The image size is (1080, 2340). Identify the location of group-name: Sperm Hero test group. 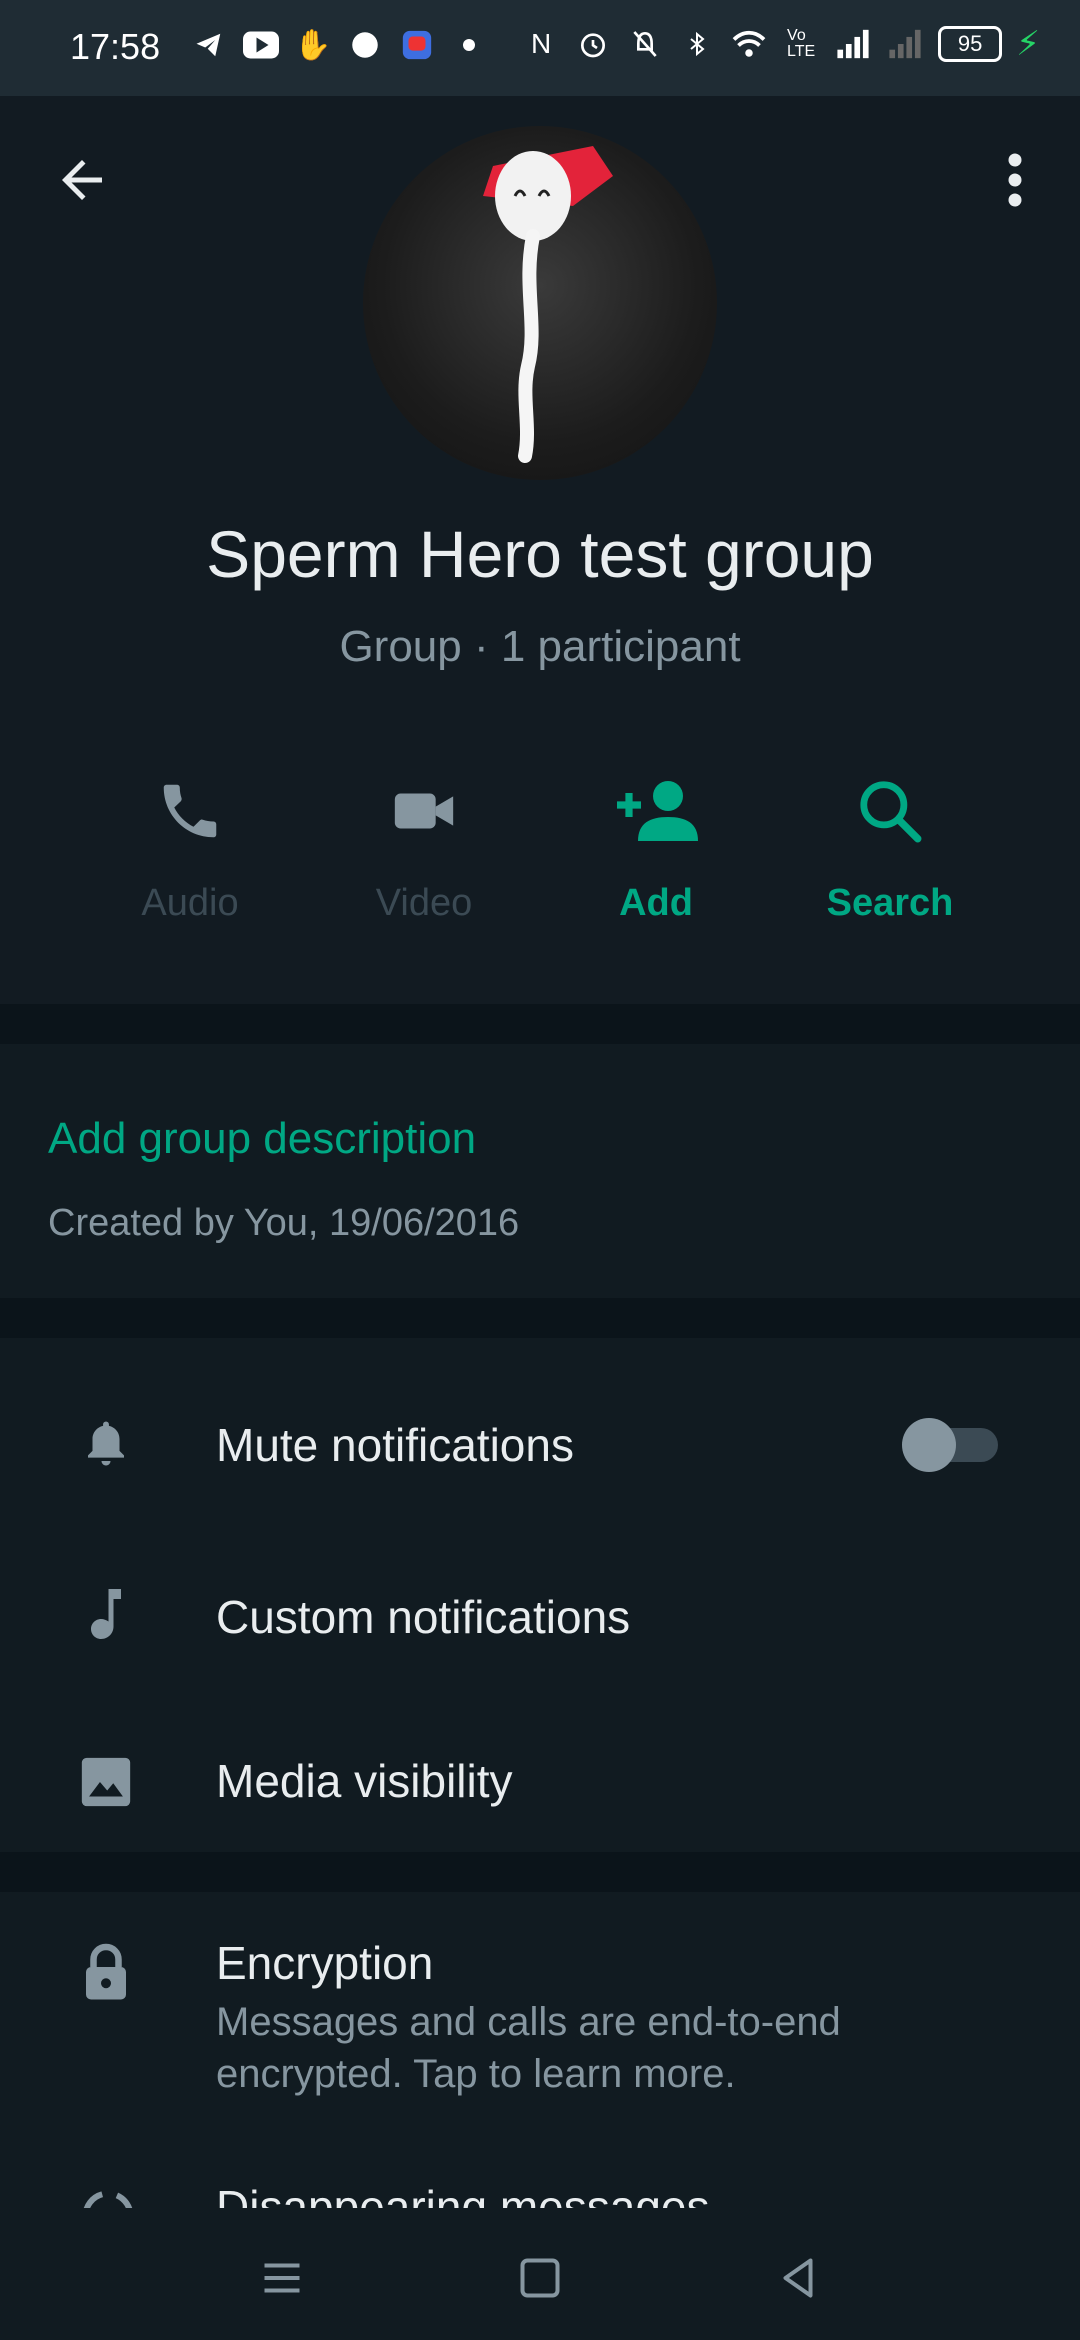
(540, 554).